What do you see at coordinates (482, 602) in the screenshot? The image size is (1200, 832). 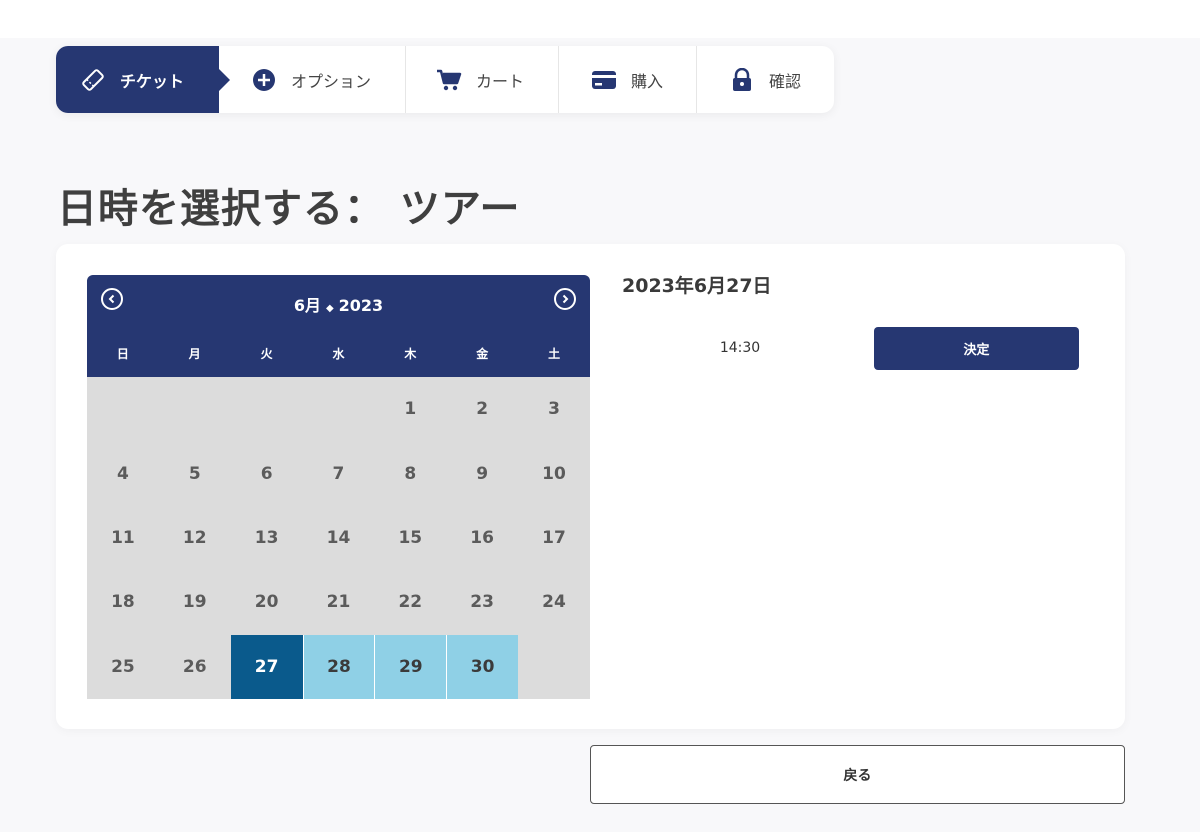 I see `unavailable-day: 23` at bounding box center [482, 602].